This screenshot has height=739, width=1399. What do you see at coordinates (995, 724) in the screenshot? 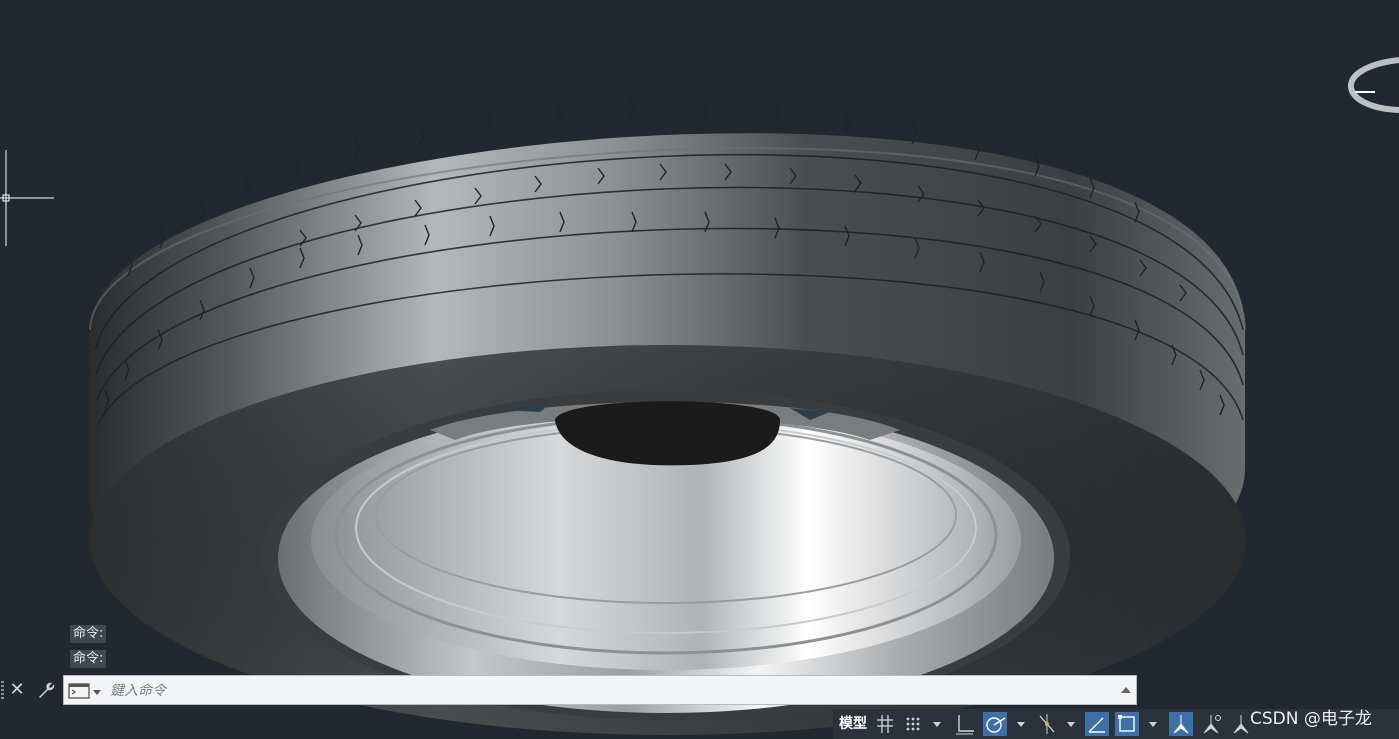
I see `polar-tracking-icon` at bounding box center [995, 724].